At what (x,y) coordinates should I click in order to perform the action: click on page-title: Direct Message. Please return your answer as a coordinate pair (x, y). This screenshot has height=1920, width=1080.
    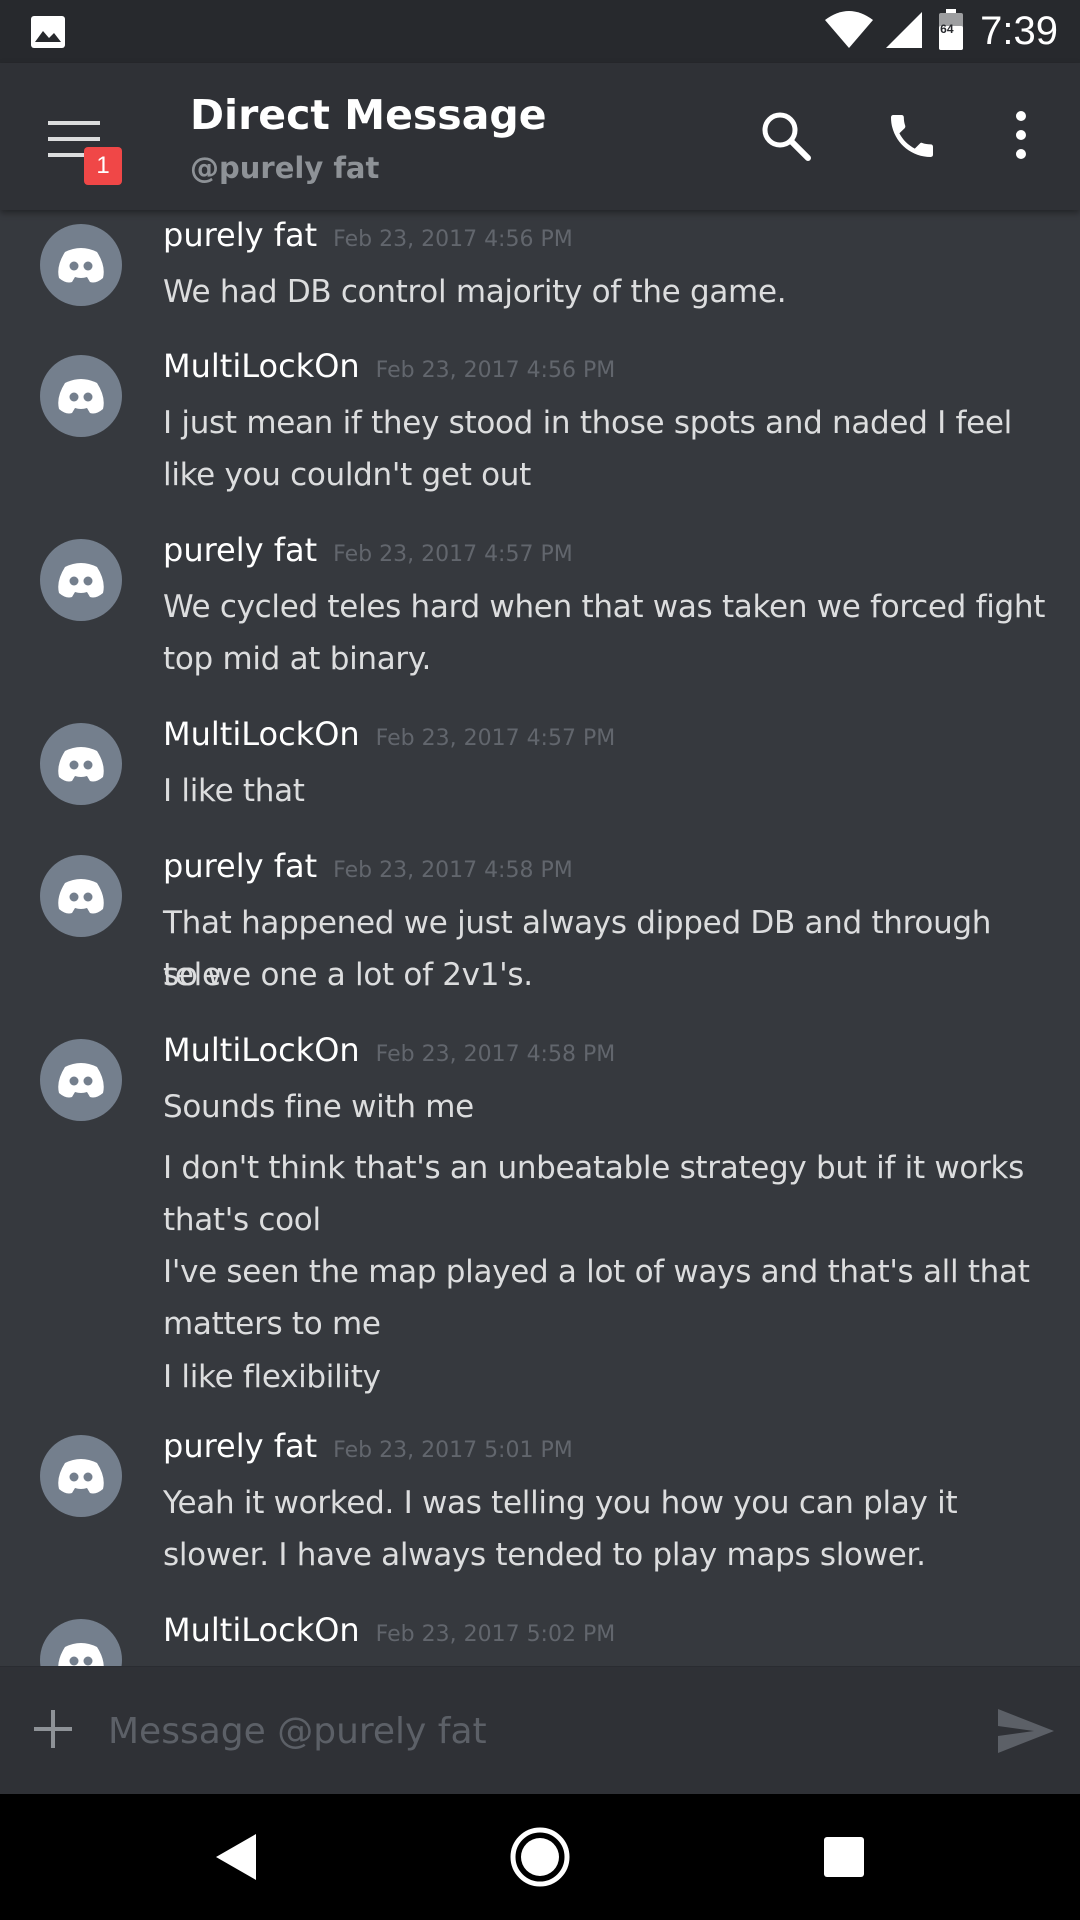
    Looking at the image, I should click on (368, 115).